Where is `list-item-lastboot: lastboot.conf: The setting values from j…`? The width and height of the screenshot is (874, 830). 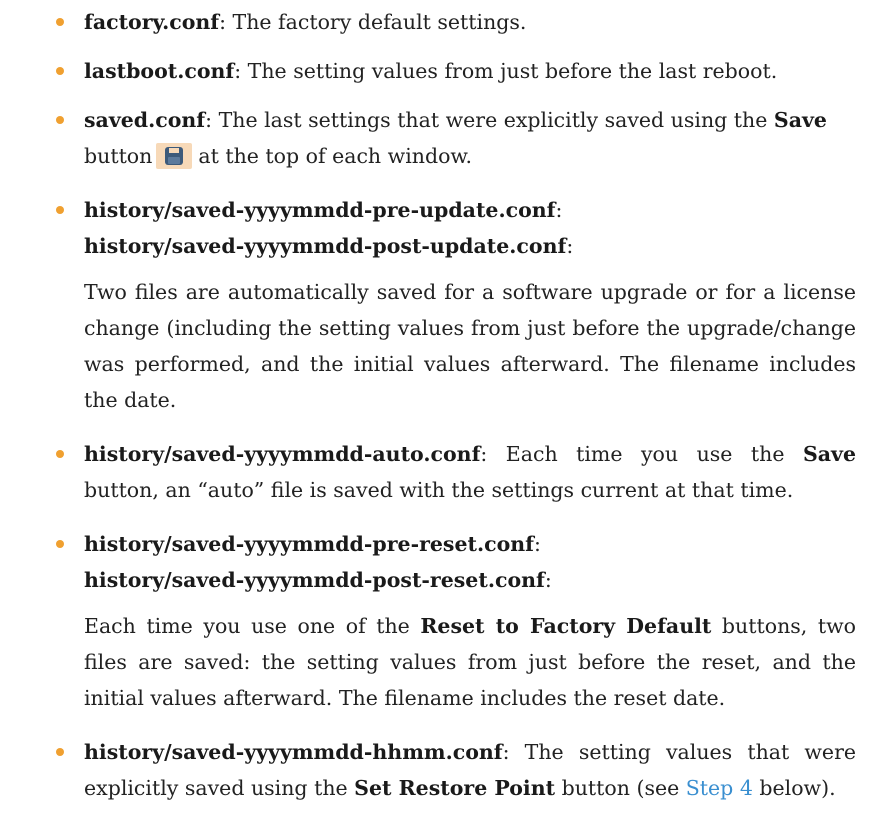
list-item-lastboot: lastboot.conf: The setting values from j… is located at coordinates (456, 71).